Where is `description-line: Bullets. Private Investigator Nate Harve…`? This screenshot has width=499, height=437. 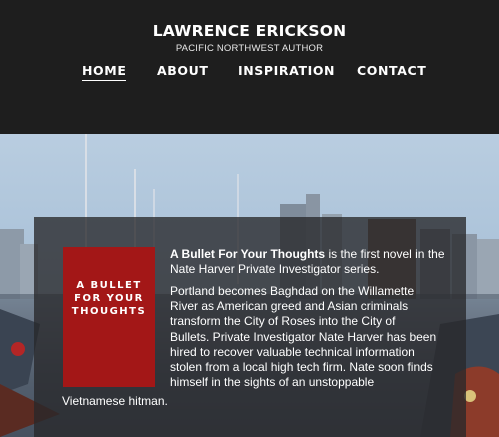 description-line: Bullets. Private Investigator Nate Harve… is located at coordinates (303, 336).